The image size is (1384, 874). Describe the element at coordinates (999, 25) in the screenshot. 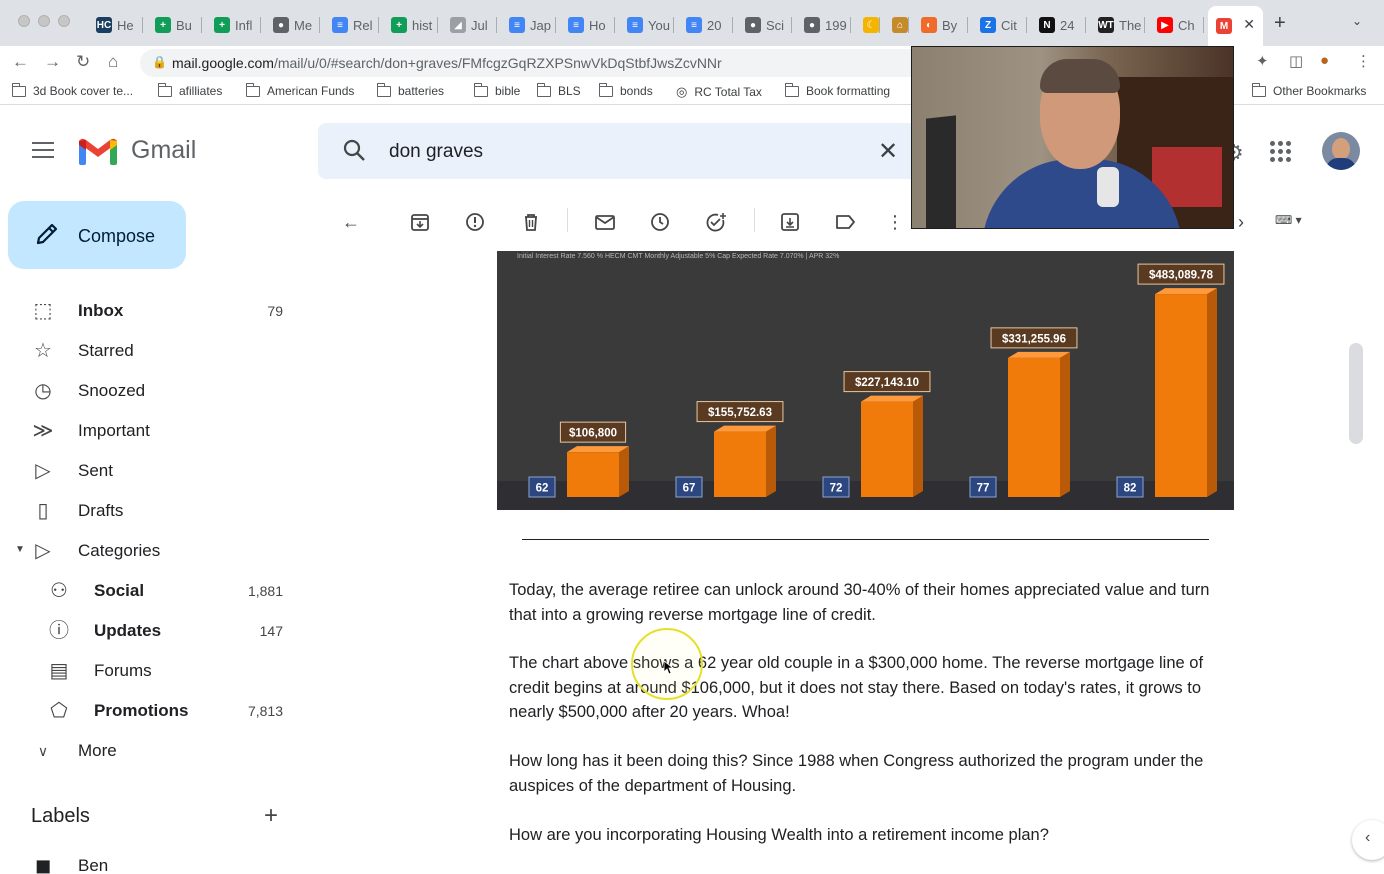

I see `browser-tab: Z Cit` at that location.